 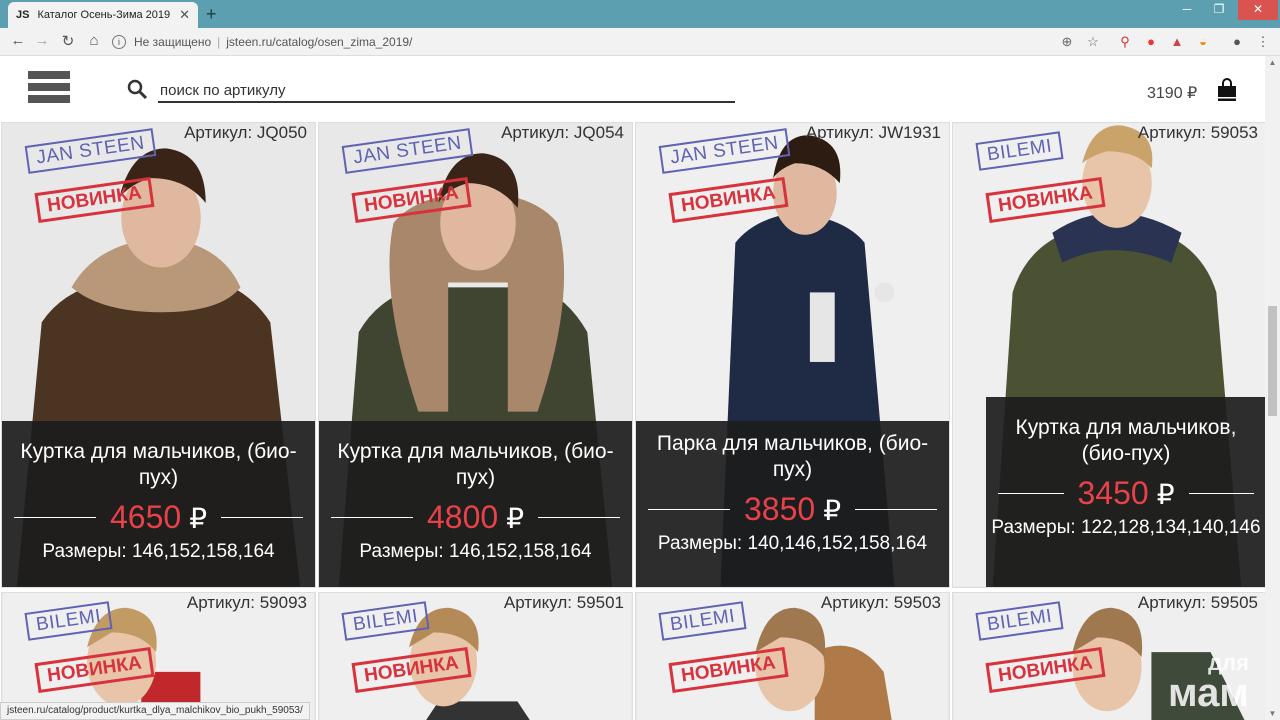 I want to click on bookmark-star-icon: ☆, so click(x=1093, y=42).